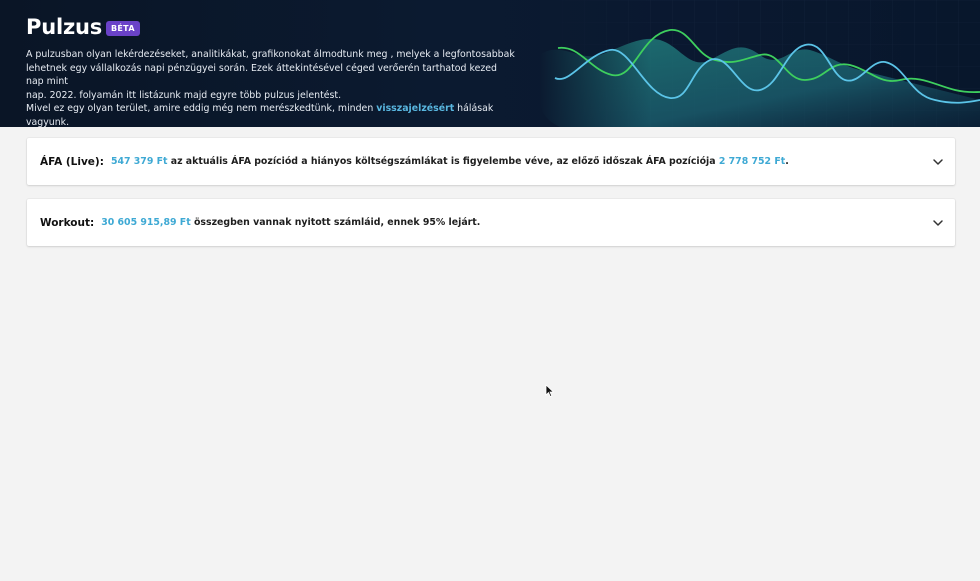 Image resolution: width=980 pixels, height=581 pixels. Describe the element at coordinates (415, 108) in the screenshot. I see `feedback-link: visszajelzésért` at that location.